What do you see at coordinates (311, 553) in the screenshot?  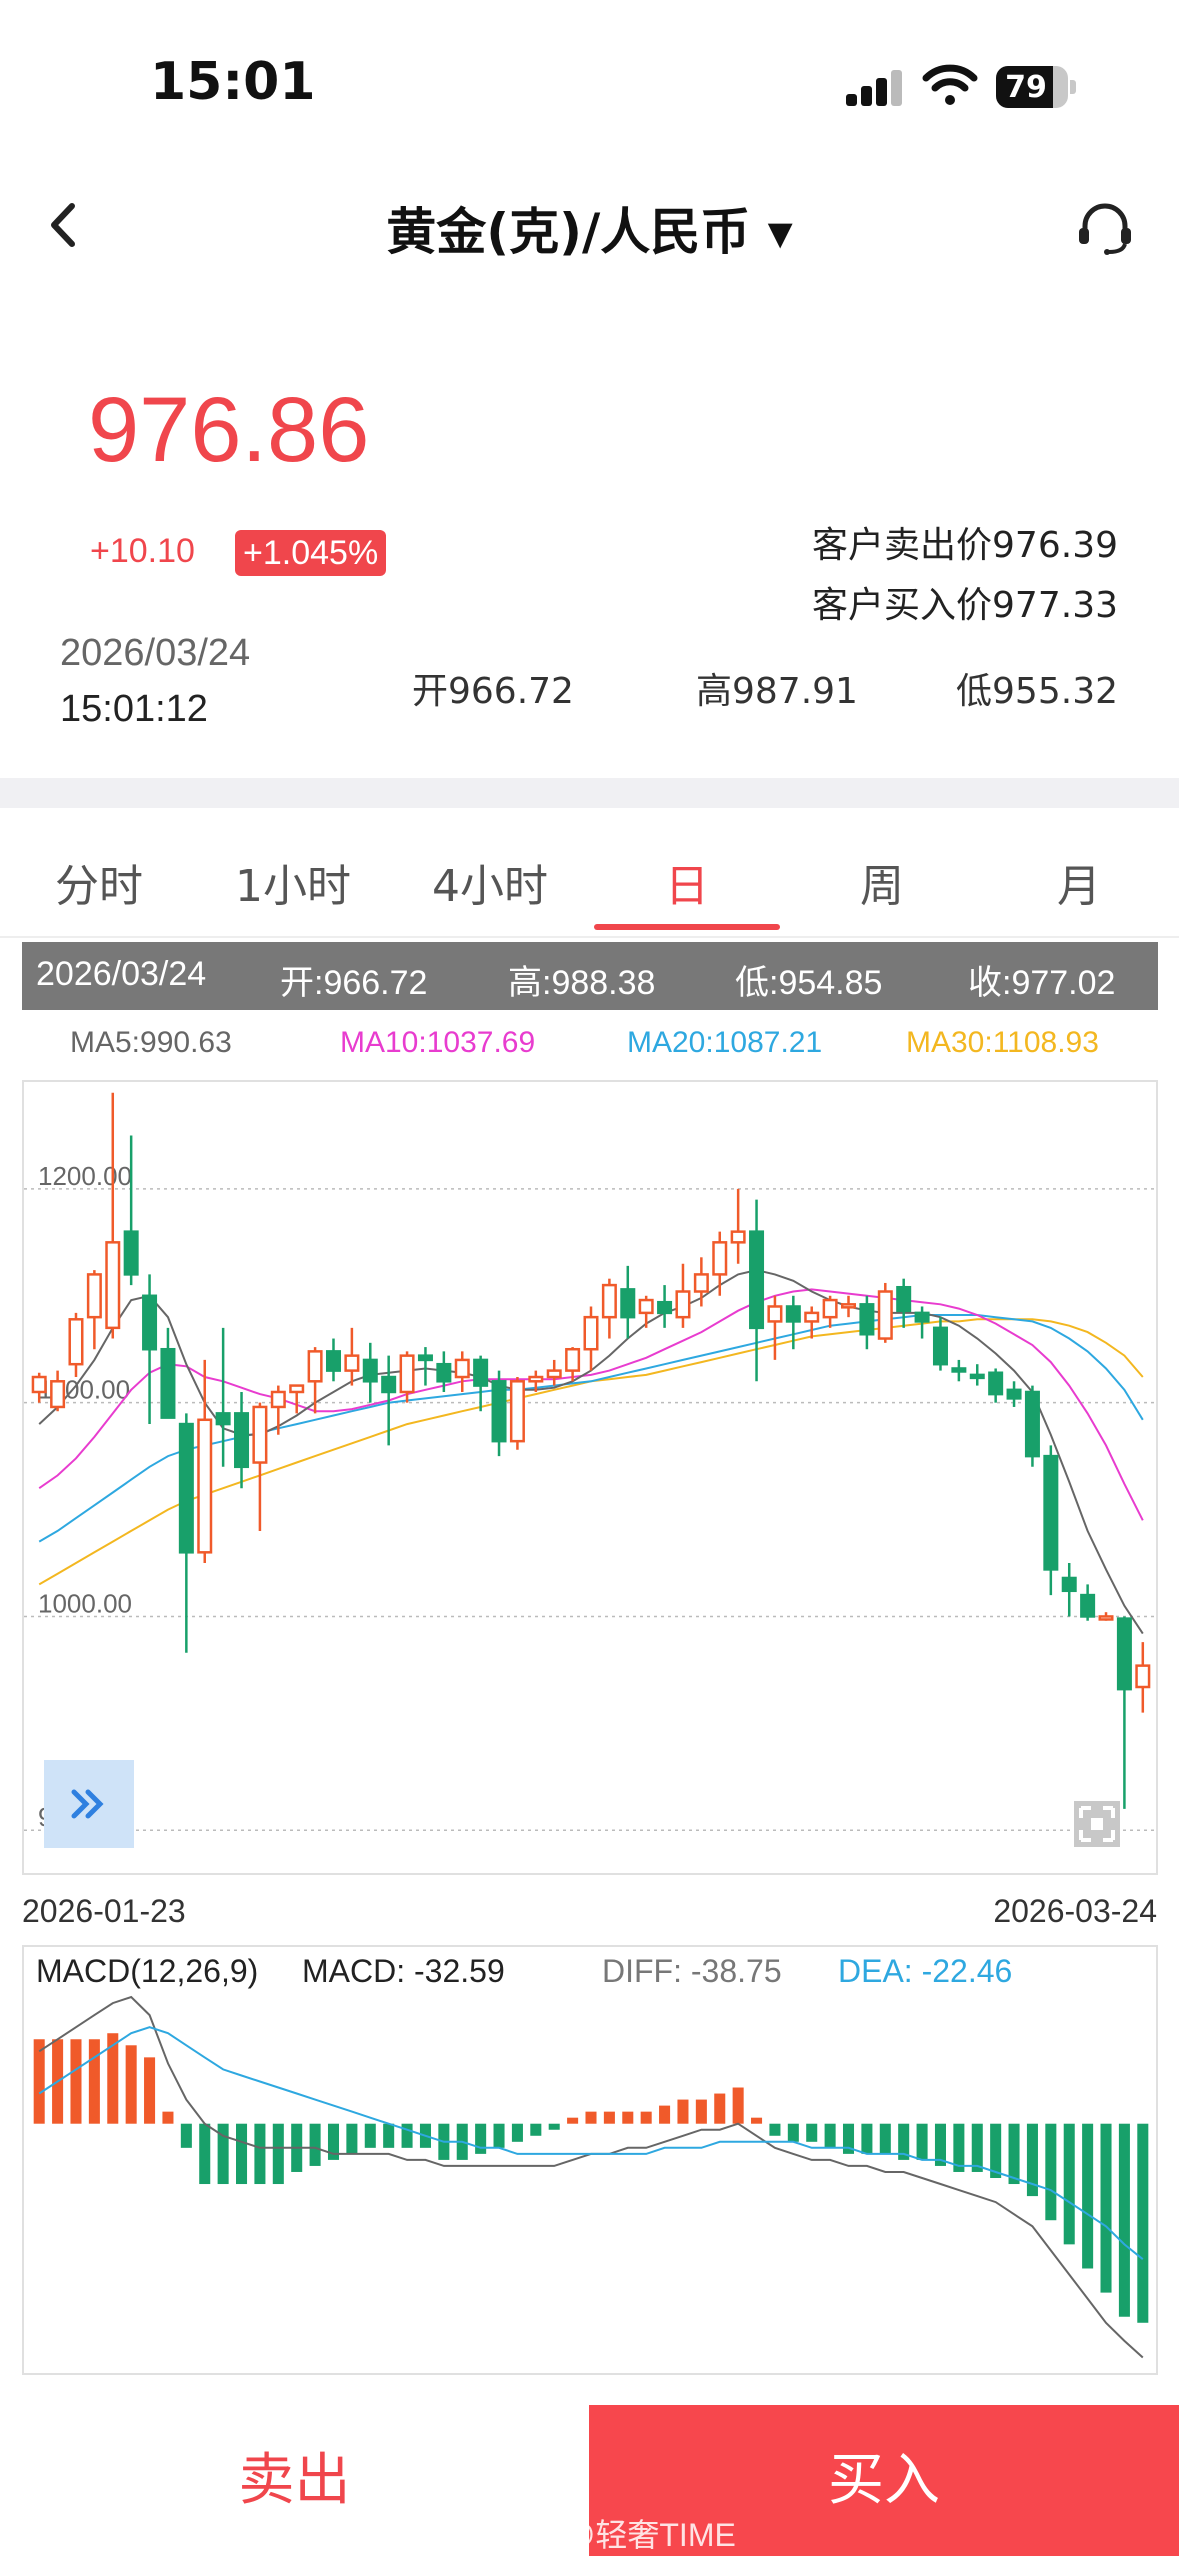 I see `price-change-percent-badge: +1.045%` at bounding box center [311, 553].